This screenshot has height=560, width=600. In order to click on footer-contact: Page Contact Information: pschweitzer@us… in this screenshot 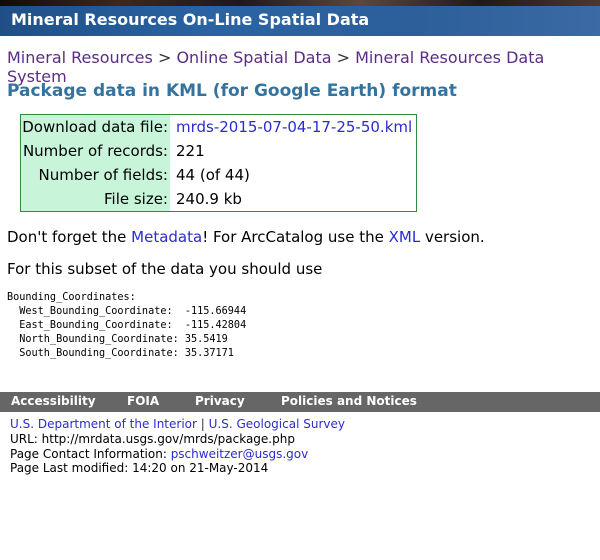, I will do `click(159, 454)`.